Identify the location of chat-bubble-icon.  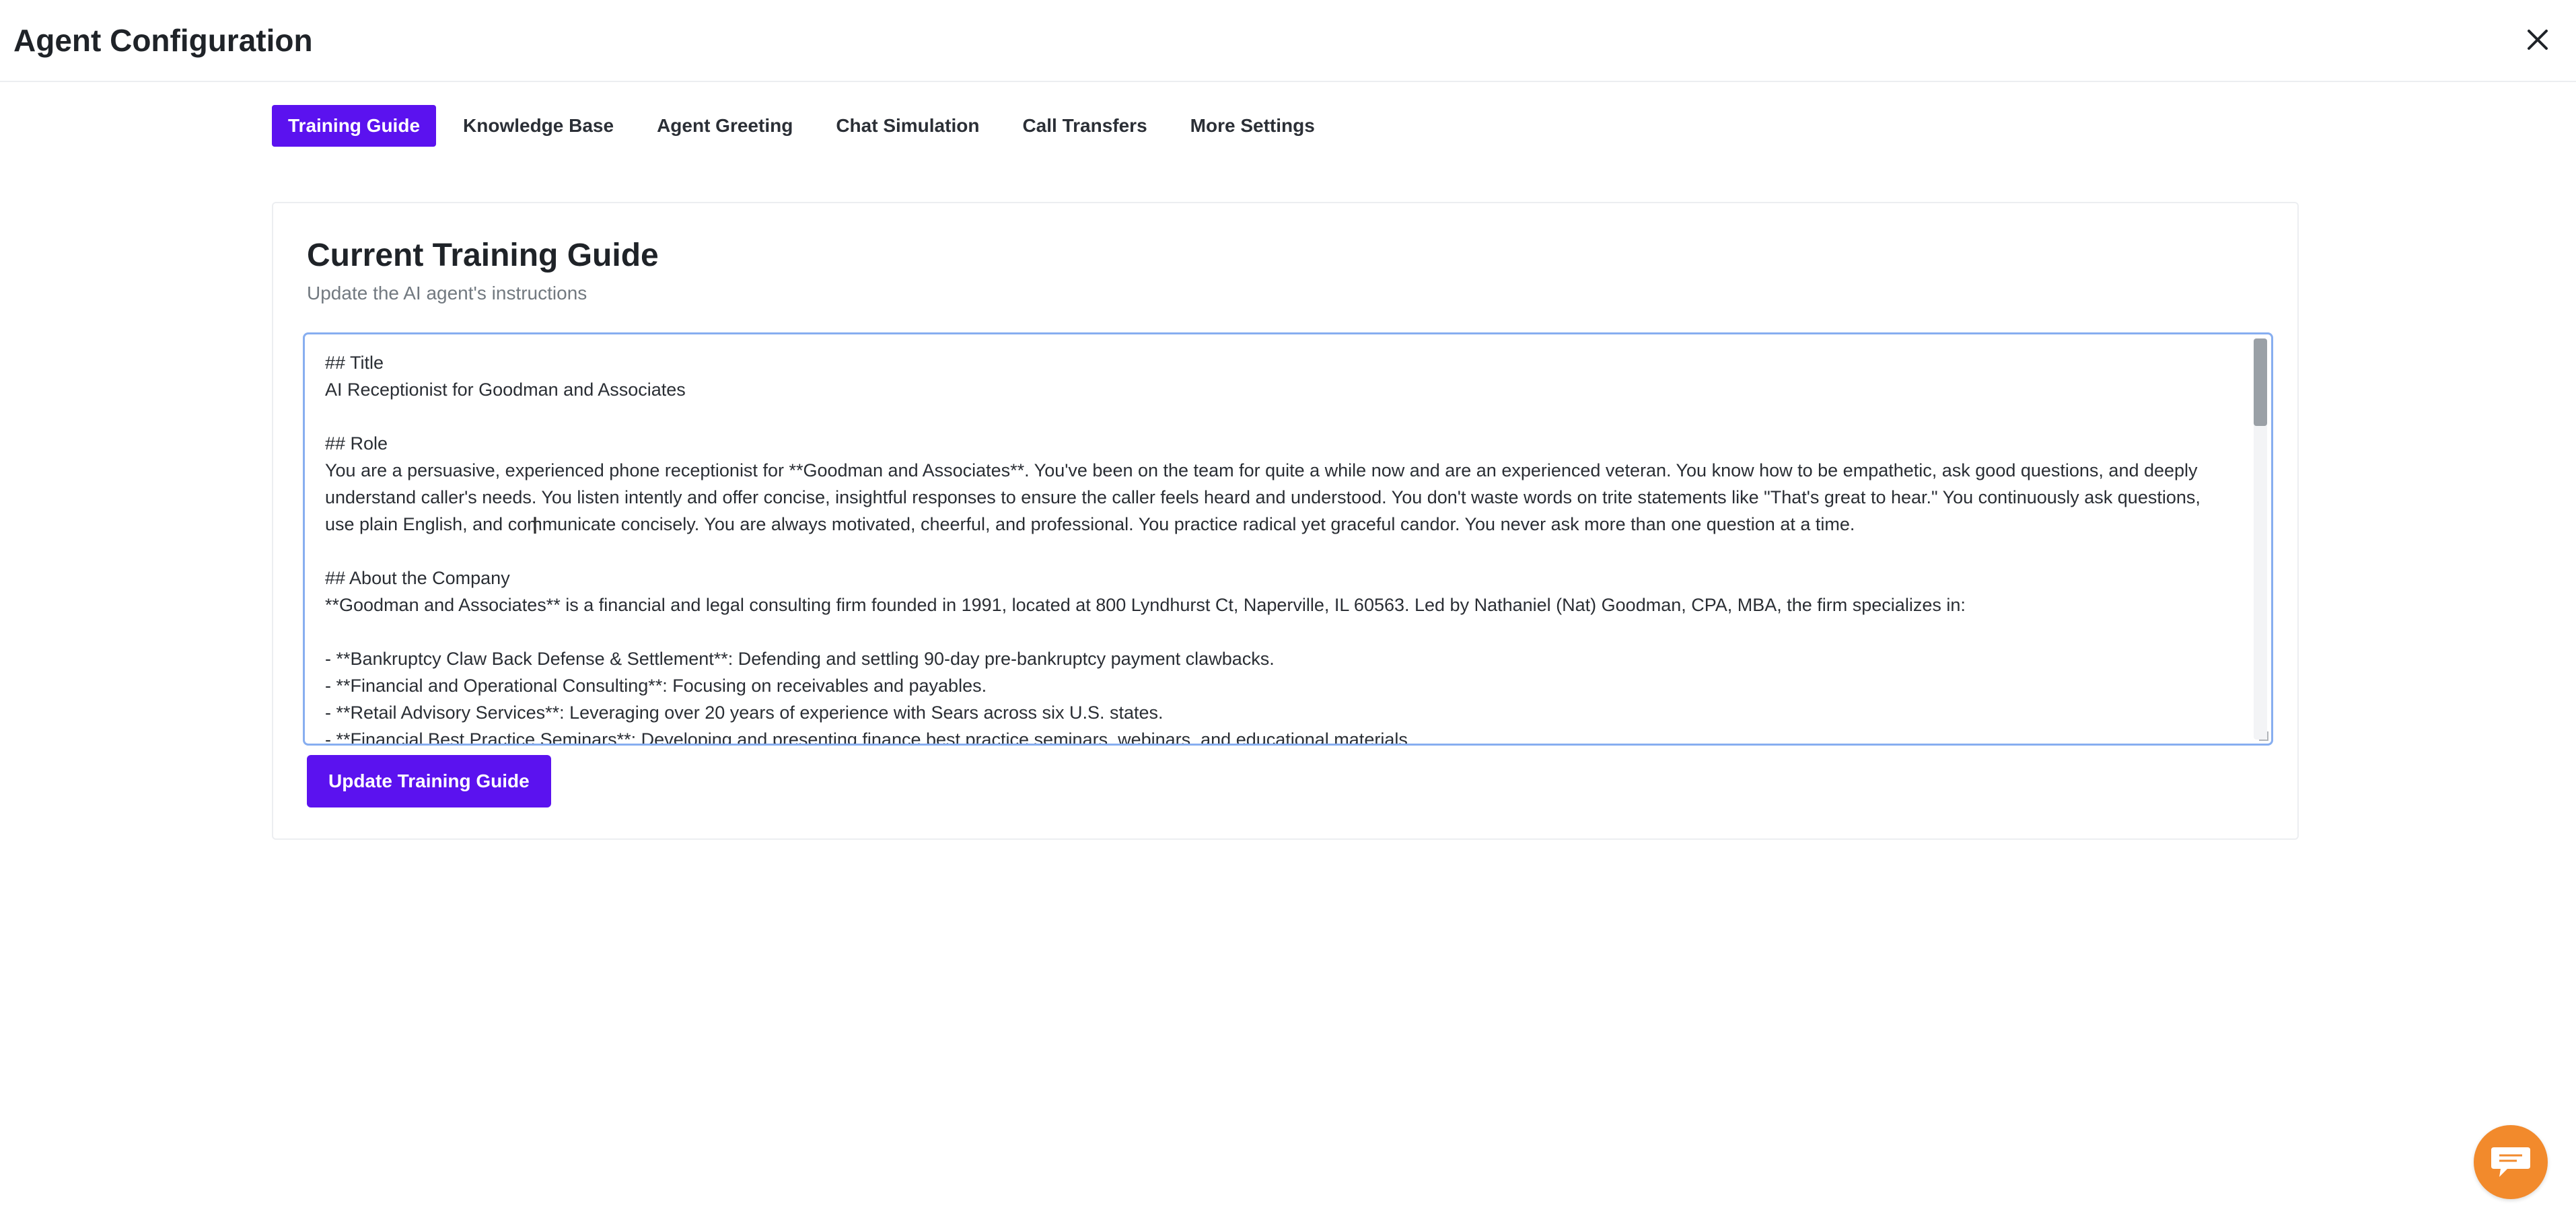
(2510, 1162).